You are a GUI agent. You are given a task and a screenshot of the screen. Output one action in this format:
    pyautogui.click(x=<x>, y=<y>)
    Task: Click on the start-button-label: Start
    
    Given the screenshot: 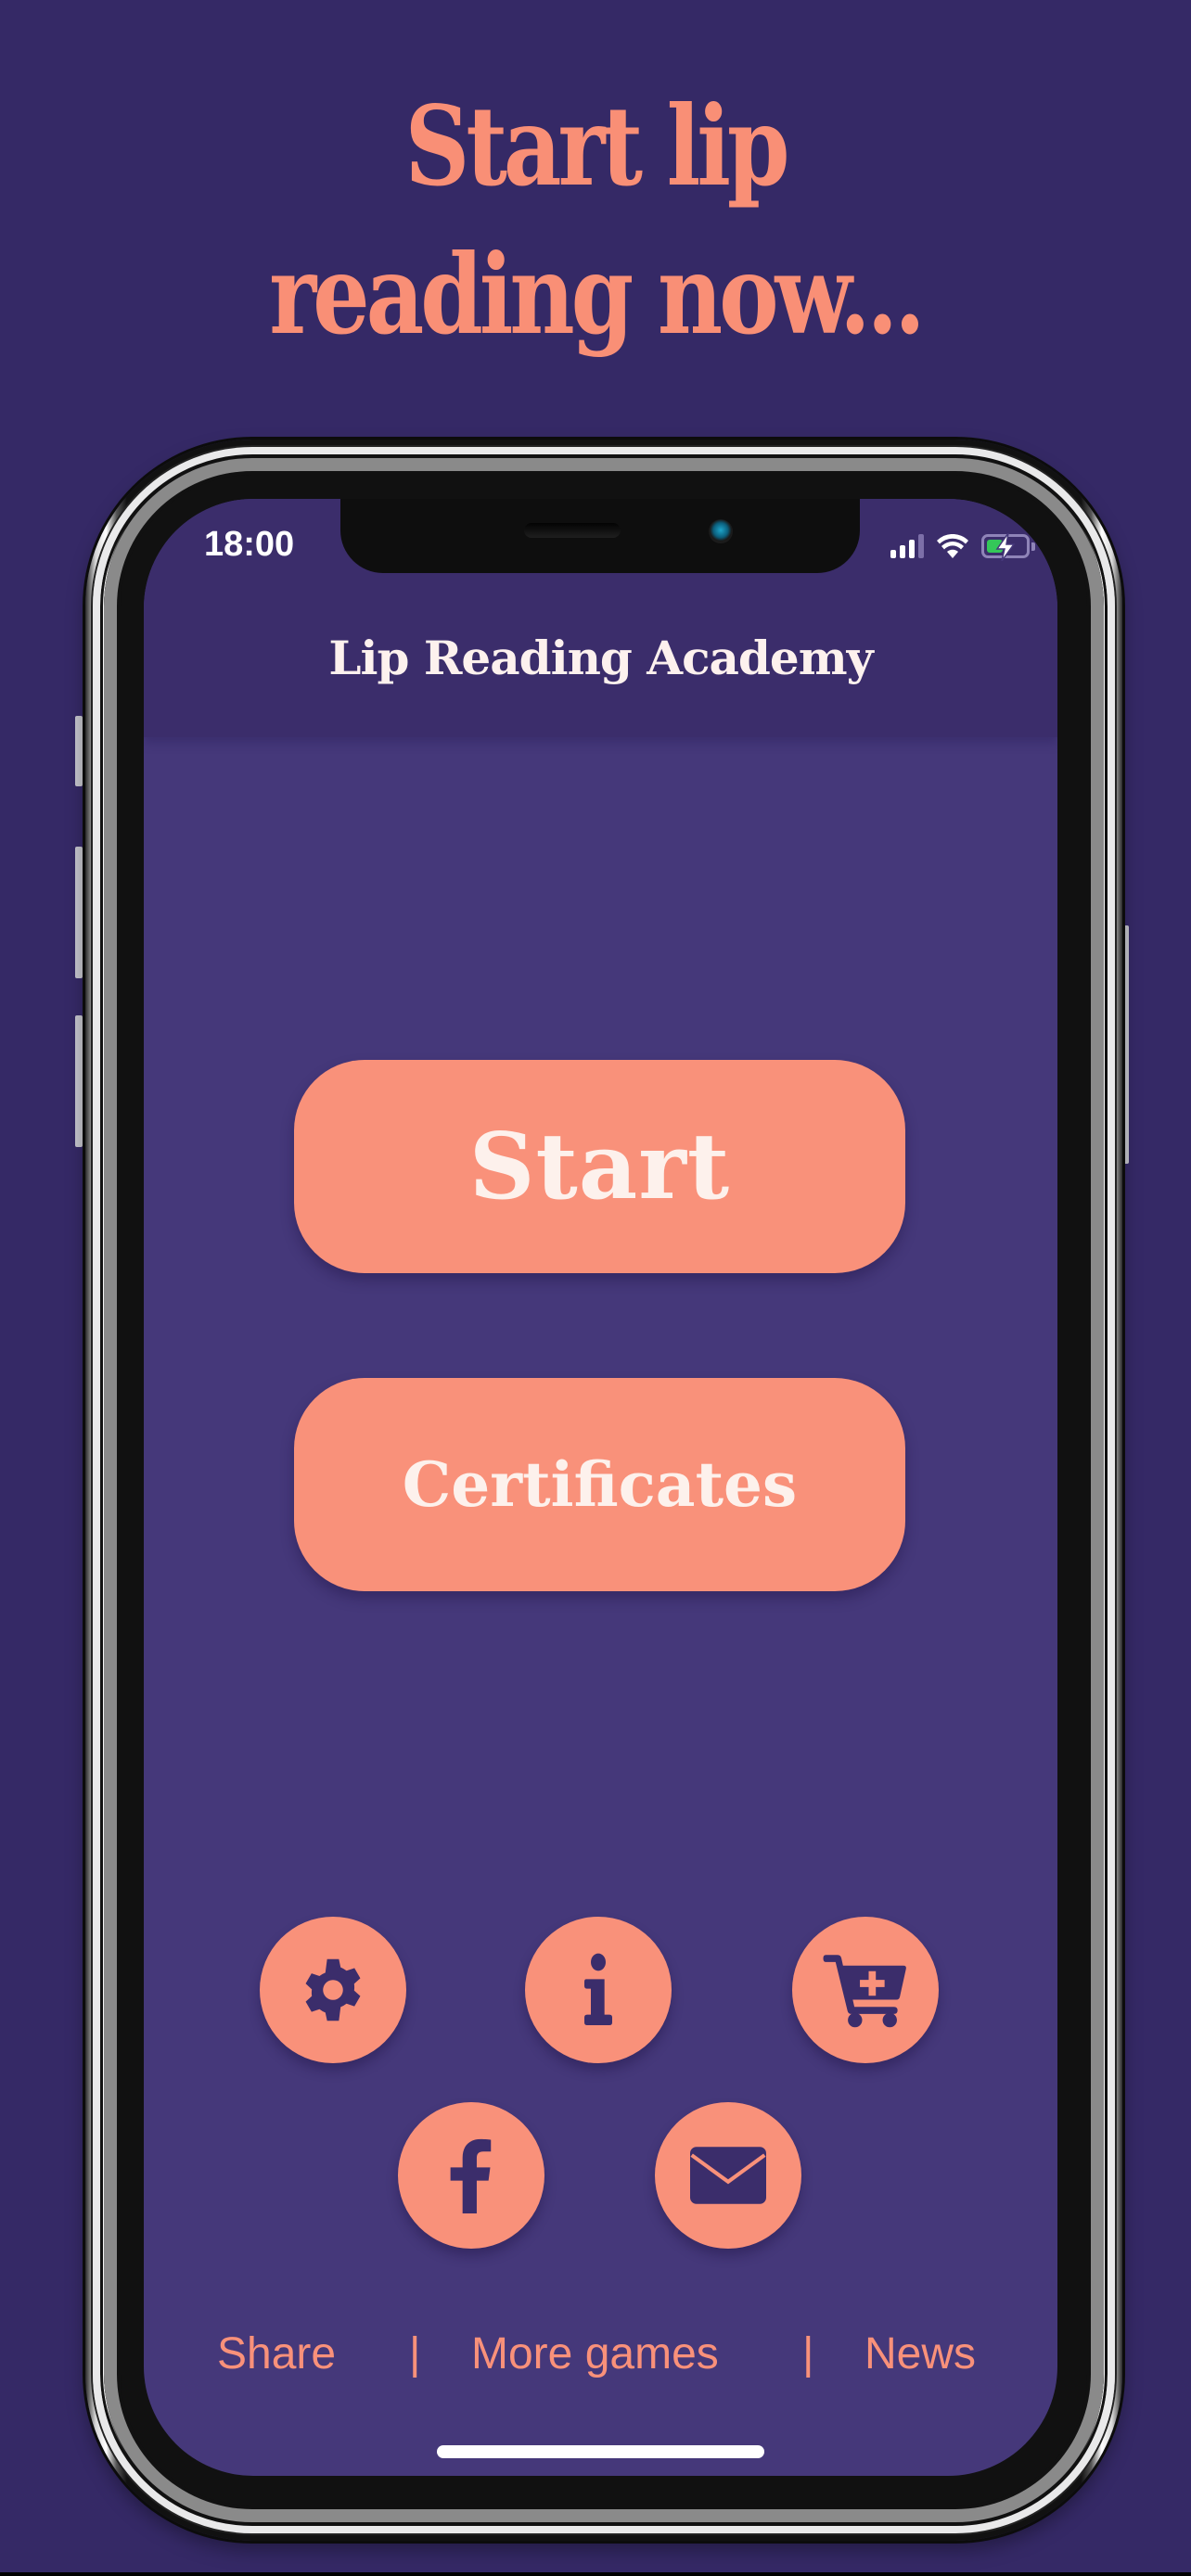 What is the action you would take?
    pyautogui.click(x=599, y=1166)
    